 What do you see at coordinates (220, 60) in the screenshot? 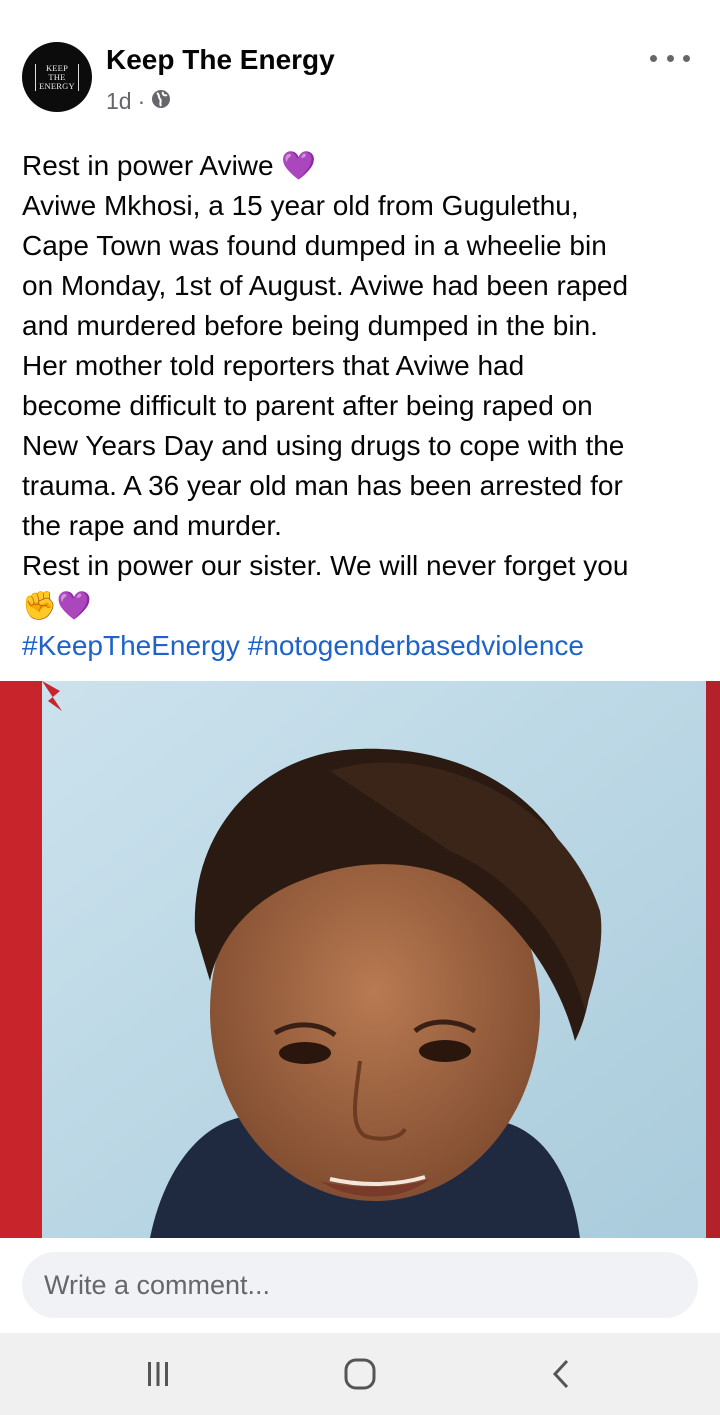
I see `page-name: Keep The Energy` at bounding box center [220, 60].